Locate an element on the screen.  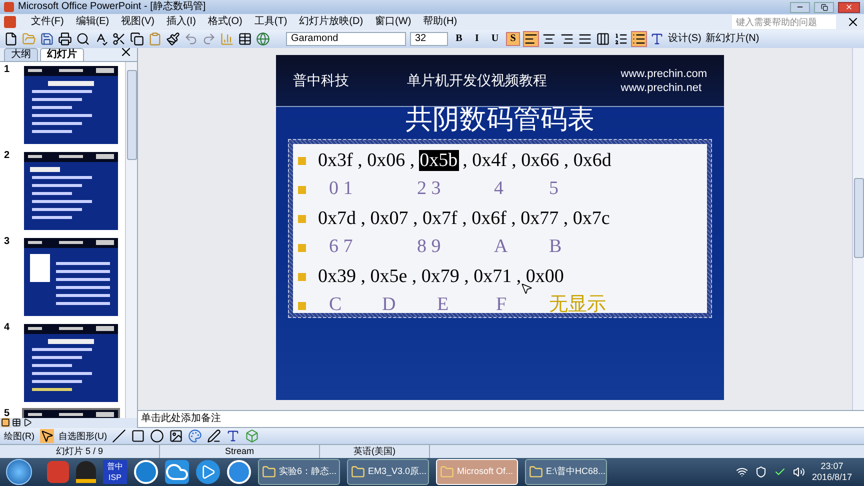
digit-label: 5 is located at coordinates (553, 189).